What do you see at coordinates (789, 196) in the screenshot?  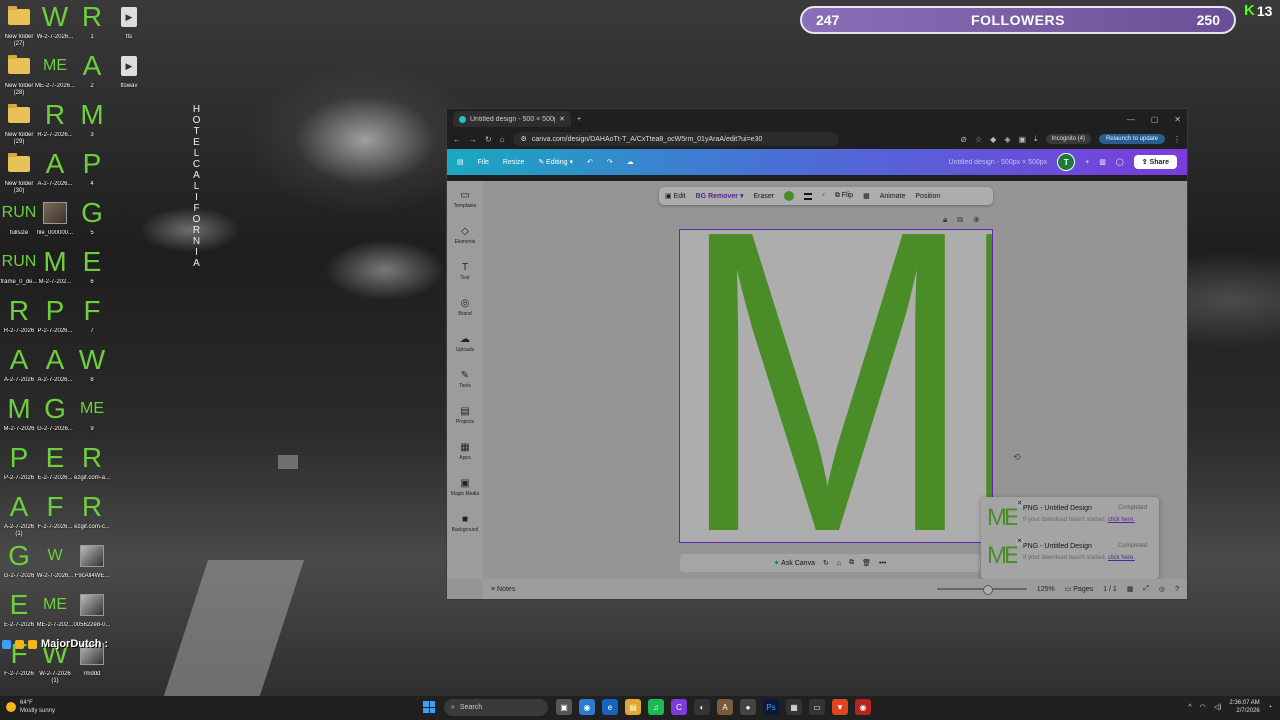 I see `color-swatch` at bounding box center [789, 196].